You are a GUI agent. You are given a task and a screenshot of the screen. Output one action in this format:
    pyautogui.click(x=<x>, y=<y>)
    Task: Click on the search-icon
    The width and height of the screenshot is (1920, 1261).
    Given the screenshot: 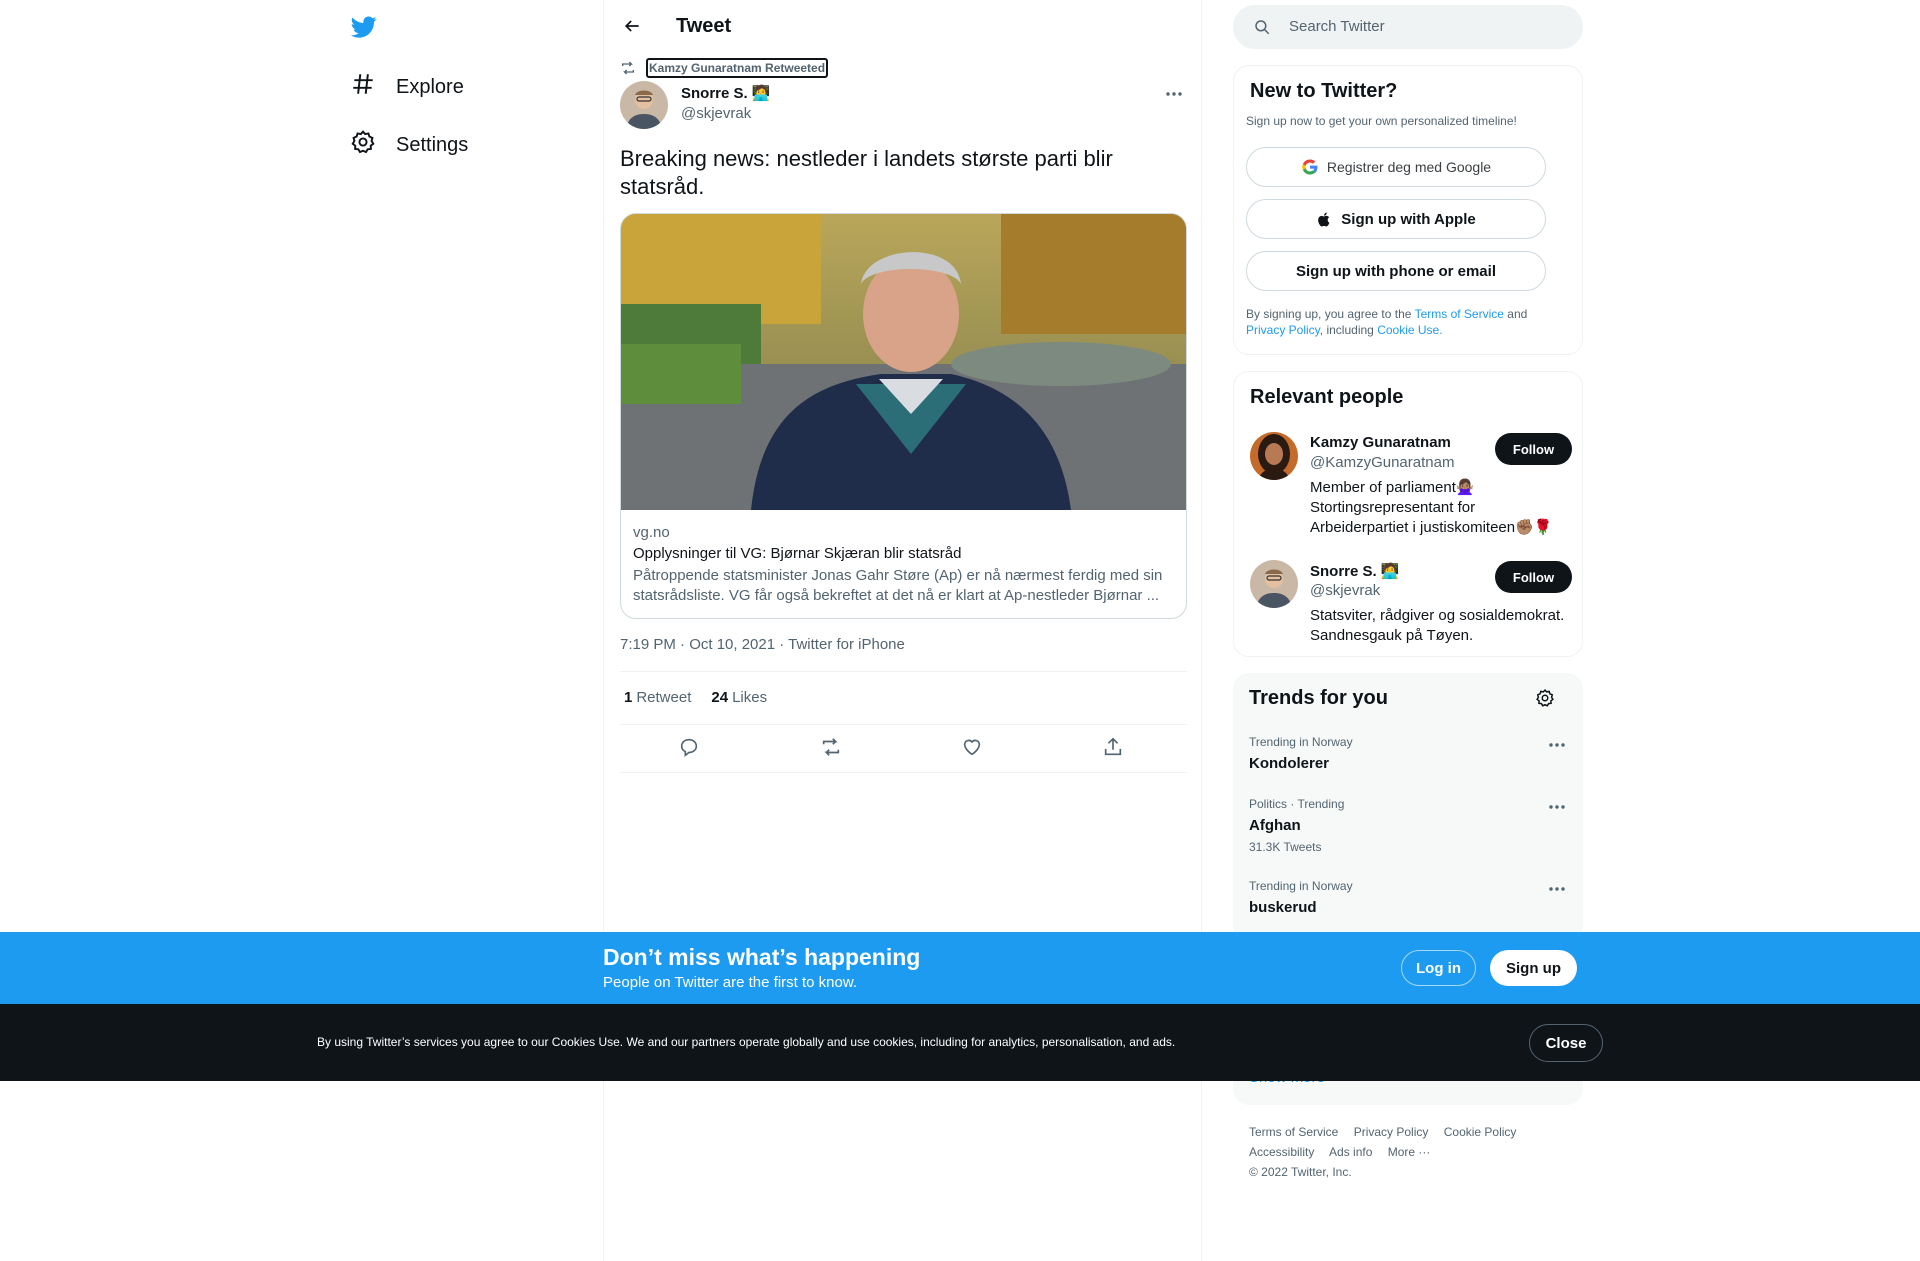 What is the action you would take?
    pyautogui.click(x=1262, y=27)
    